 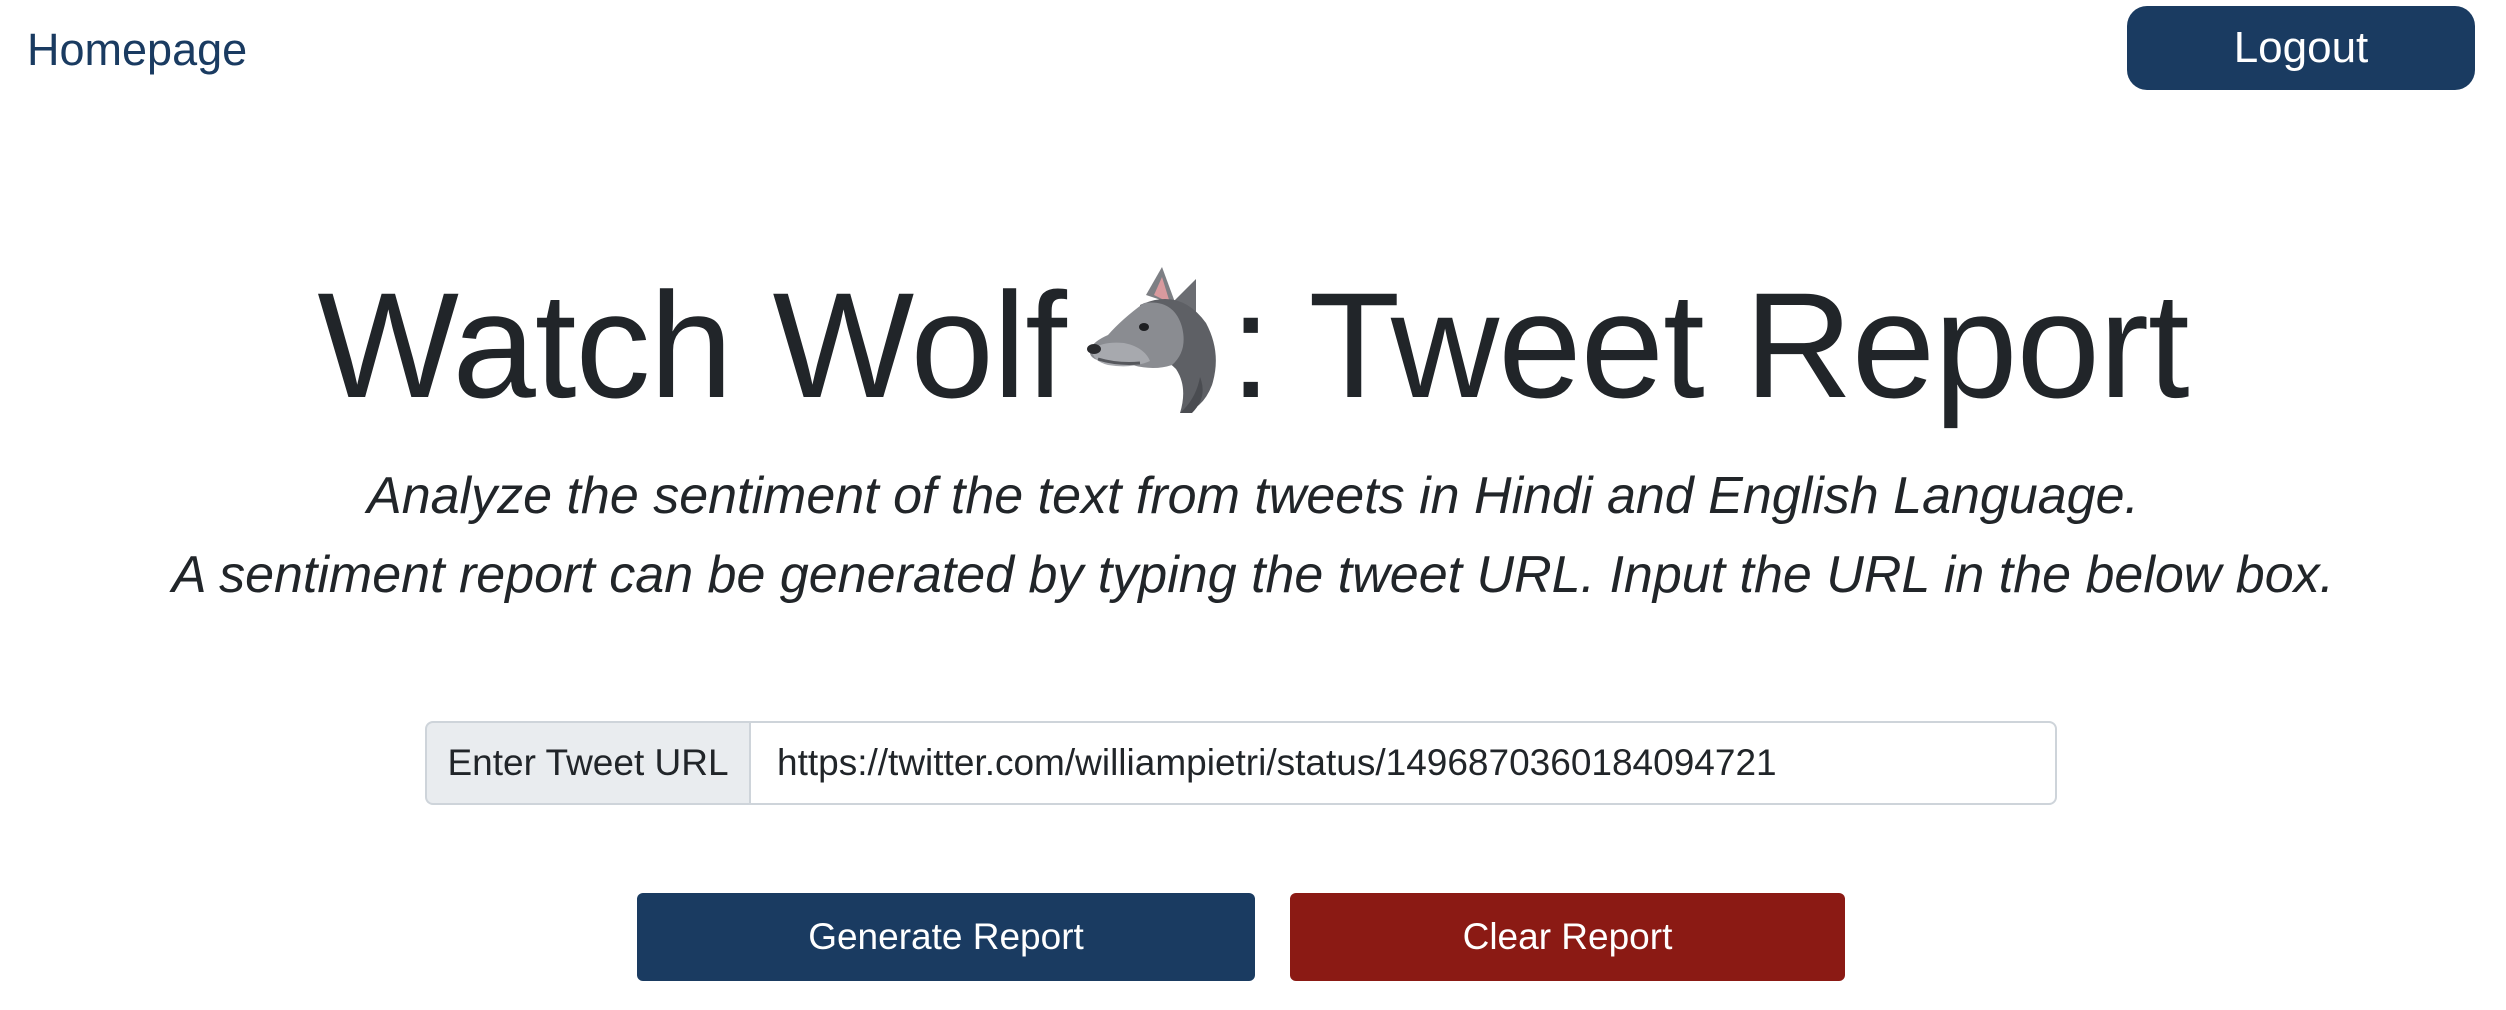 I want to click on url-input-group: Enter Tweet URL, so click(x=1241, y=763).